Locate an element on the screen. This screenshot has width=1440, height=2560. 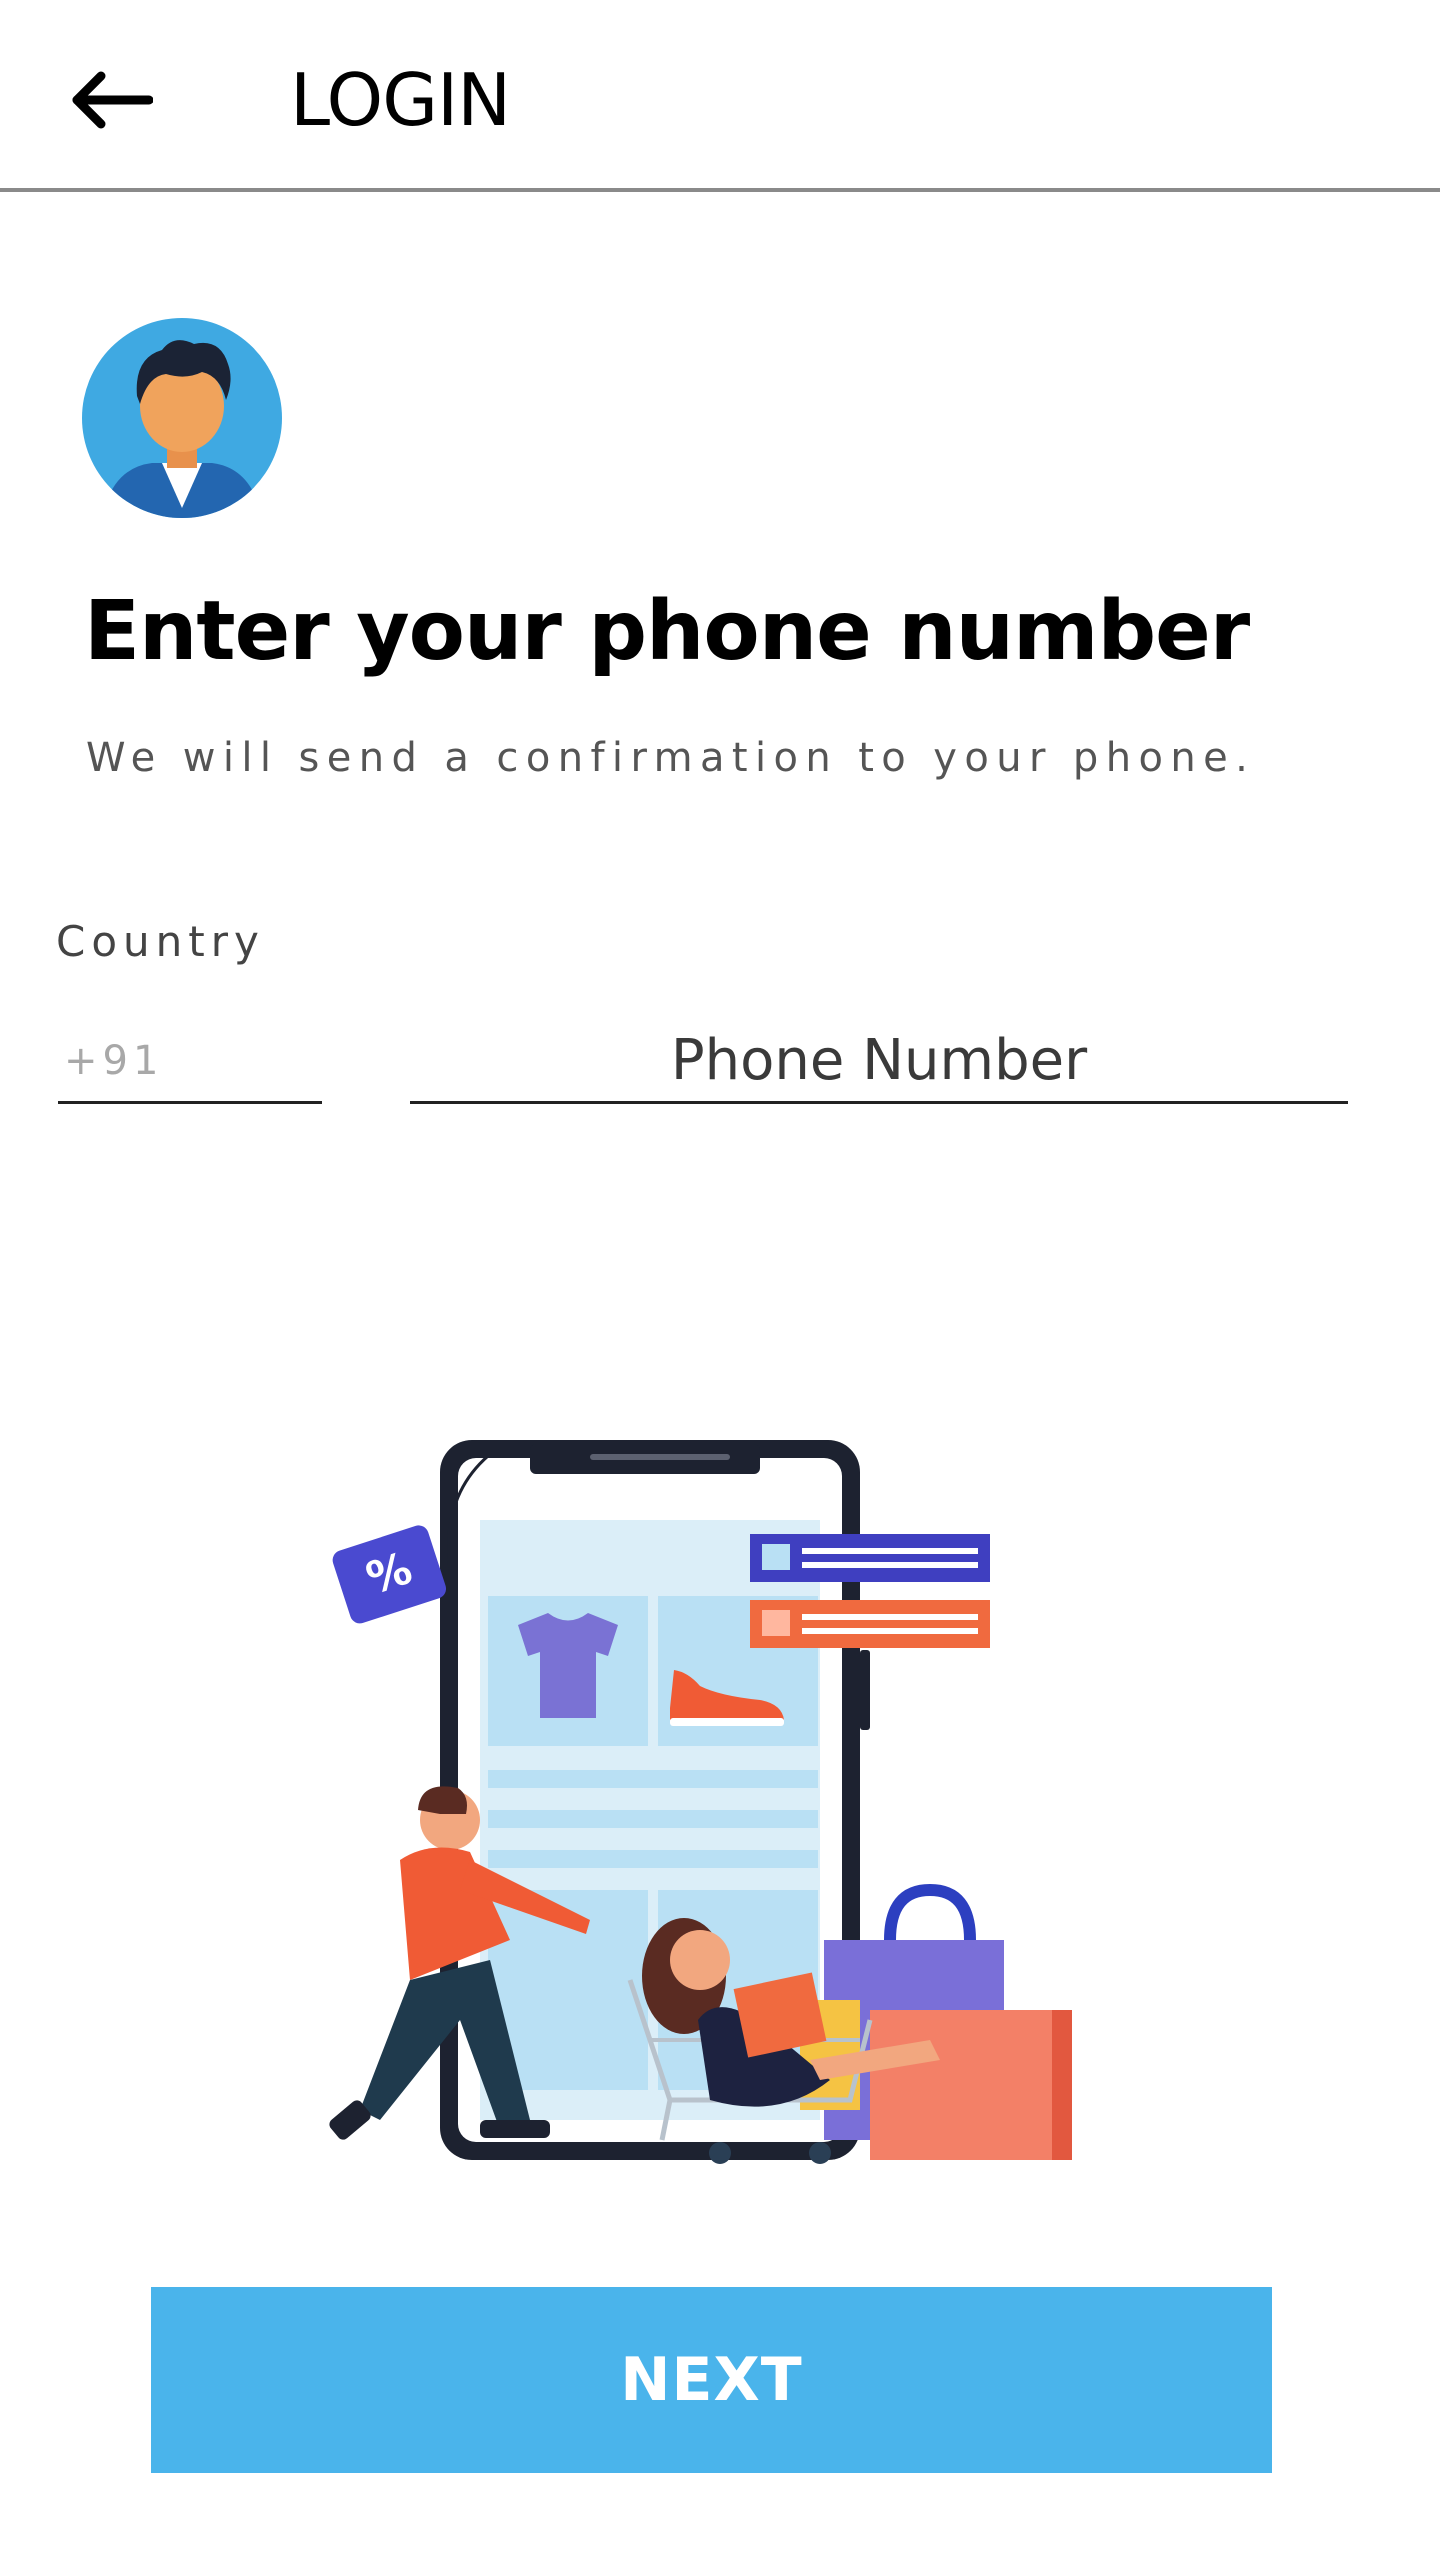
next-button-label: NEXT is located at coordinates (711, 2380).